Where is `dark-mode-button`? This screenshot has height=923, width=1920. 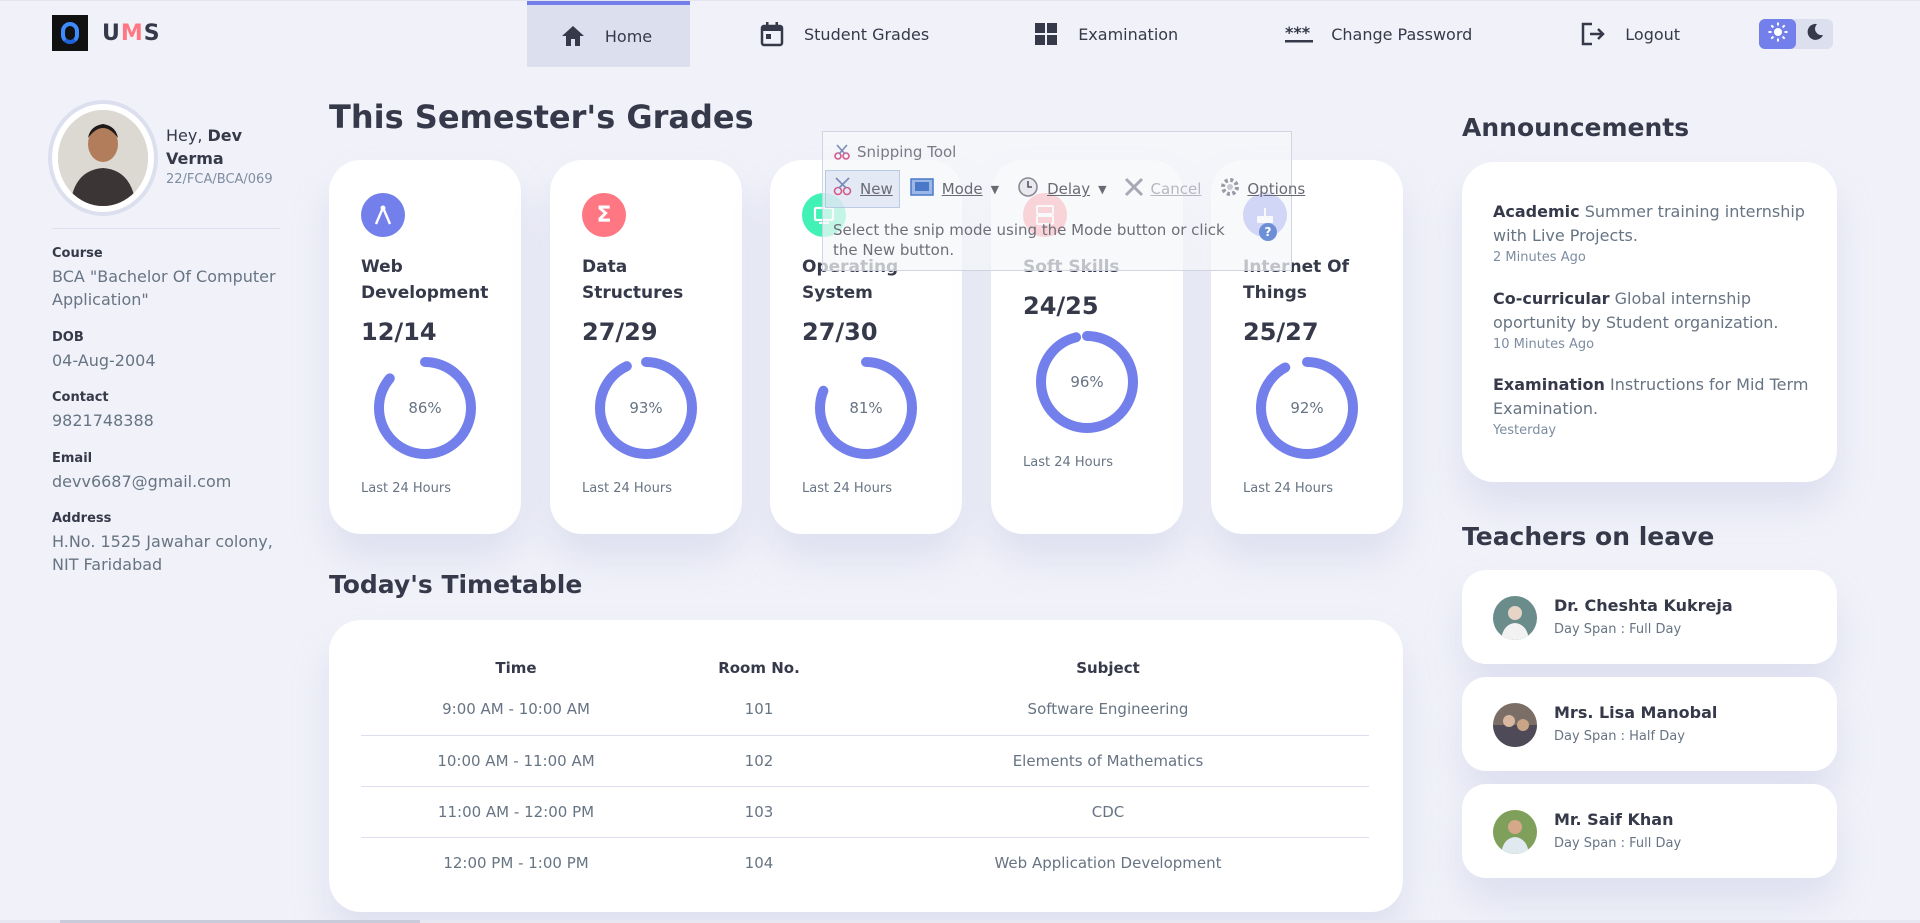 dark-mode-button is located at coordinates (1814, 34).